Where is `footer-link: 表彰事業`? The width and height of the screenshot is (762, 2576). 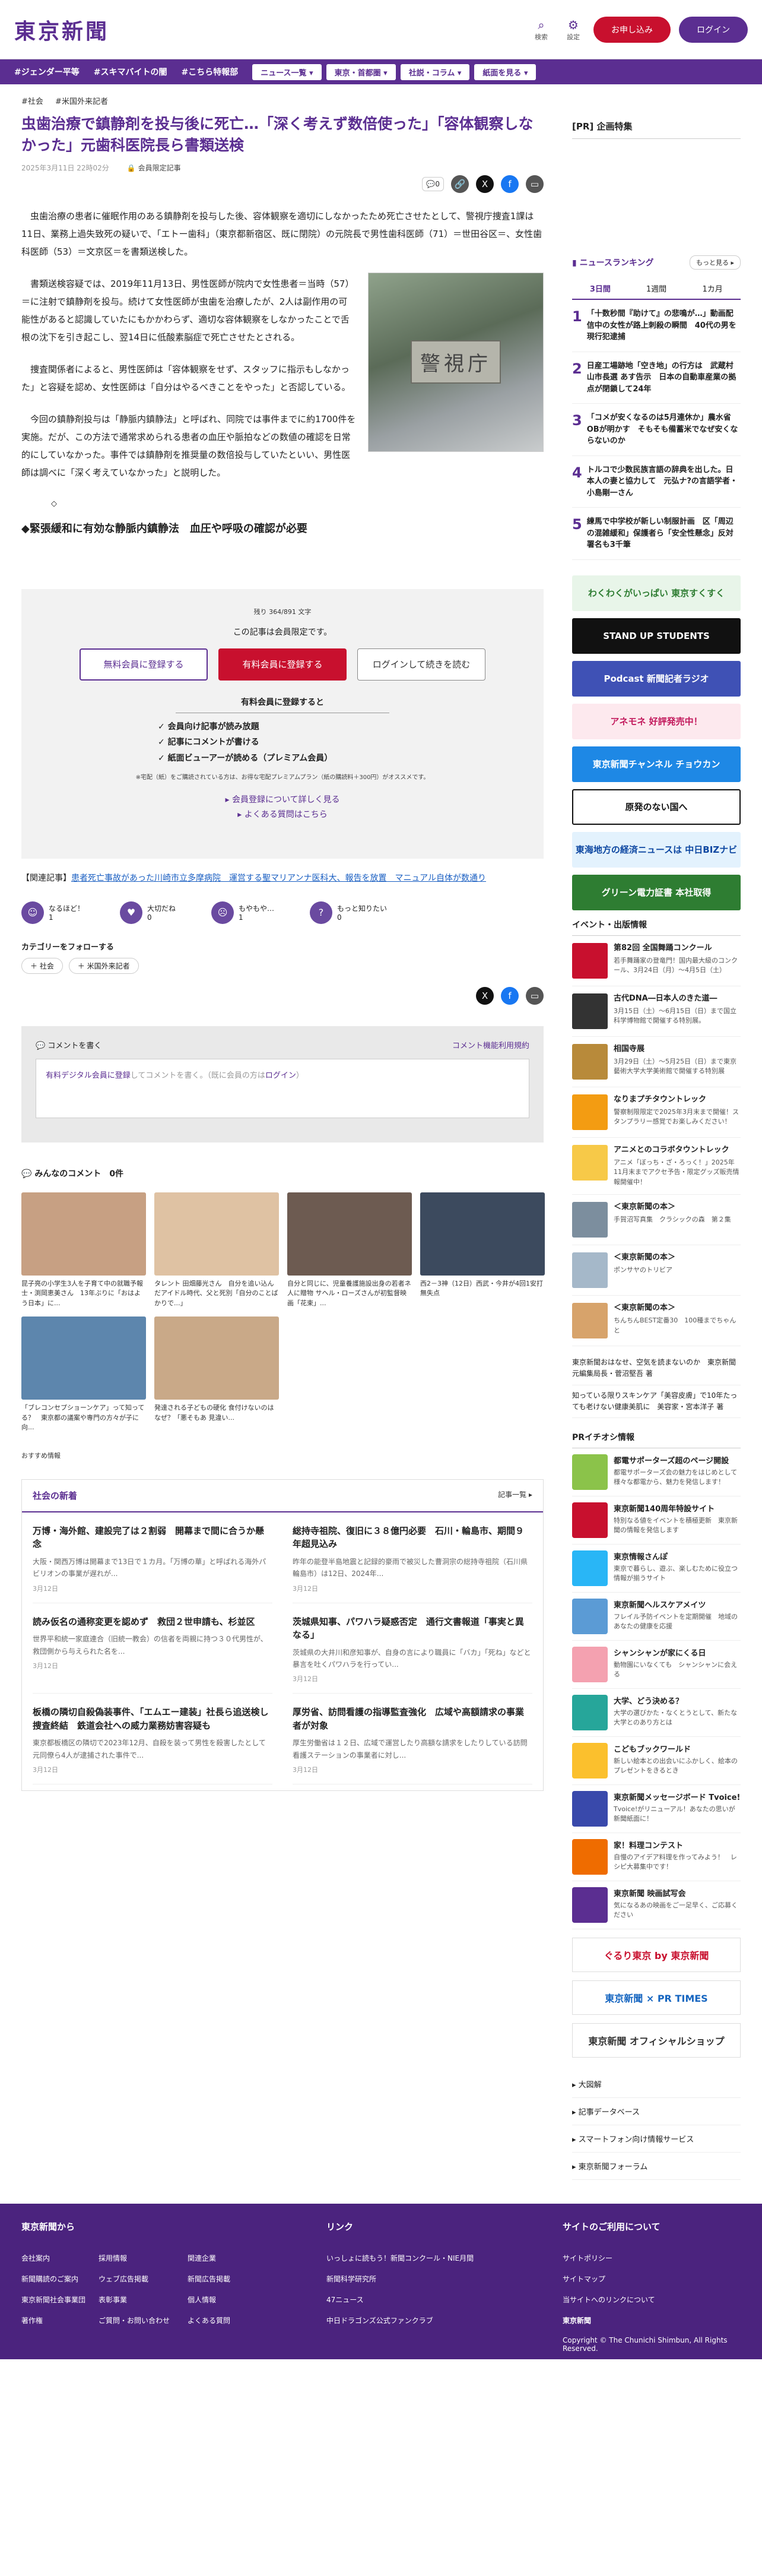
footer-link: 表彰事業 is located at coordinates (143, 2300).